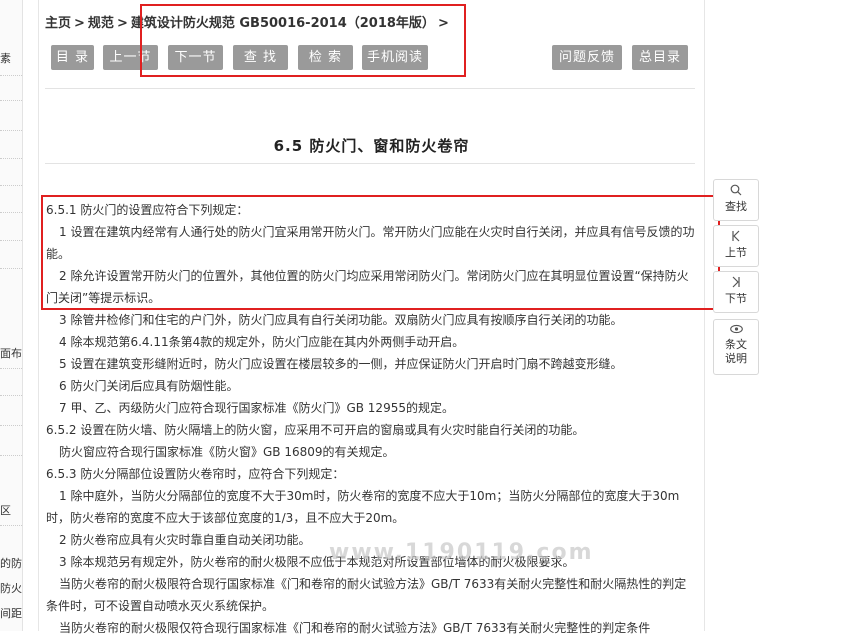  I want to click on breadcrumb: 主页 > 规范 > 建筑设计防火规范 GB50016-2014（2018年版） >, so click(247, 23).